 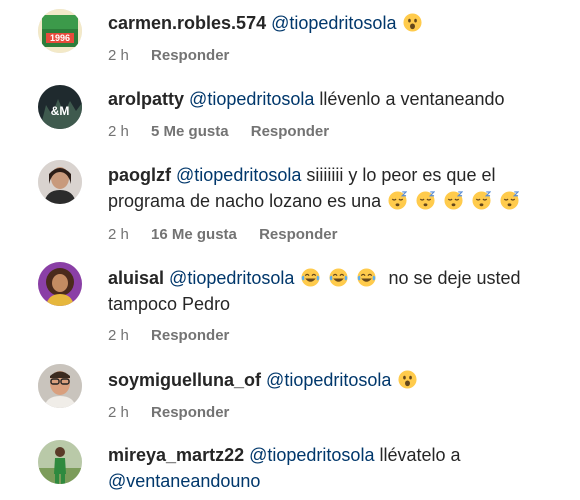 I want to click on comment-body-line2: programa de nacho lozano es una, so click(x=245, y=201).